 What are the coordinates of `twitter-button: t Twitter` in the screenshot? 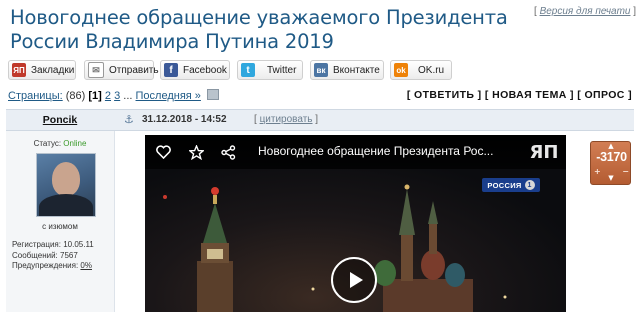 It's located at (270, 70).